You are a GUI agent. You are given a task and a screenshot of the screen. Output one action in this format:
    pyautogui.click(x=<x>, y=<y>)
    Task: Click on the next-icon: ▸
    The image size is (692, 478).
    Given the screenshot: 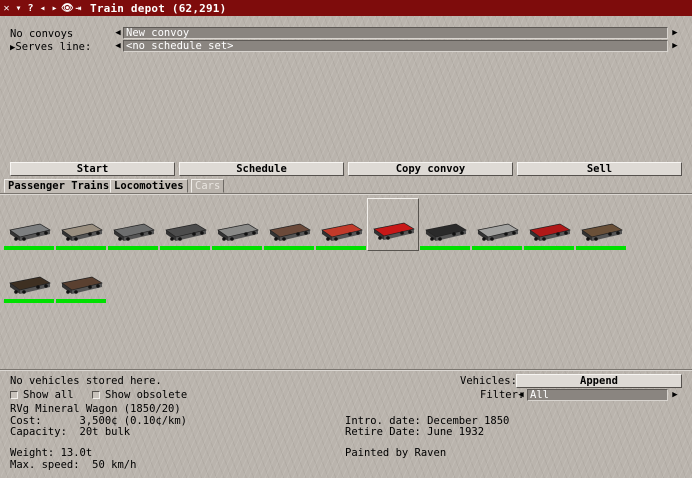 What is the action you would take?
    pyautogui.click(x=54, y=8)
    